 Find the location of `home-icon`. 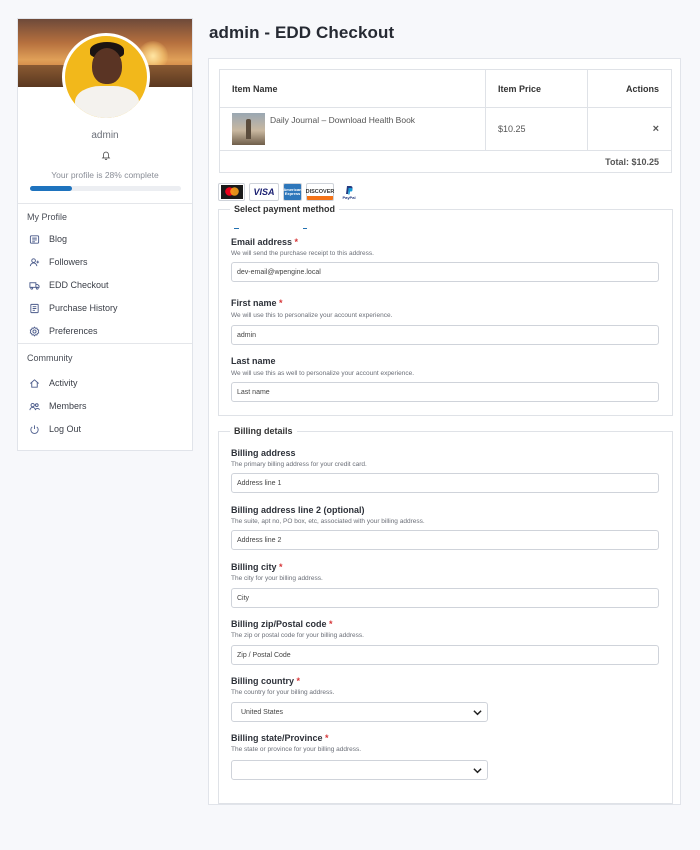

home-icon is located at coordinates (34, 383).